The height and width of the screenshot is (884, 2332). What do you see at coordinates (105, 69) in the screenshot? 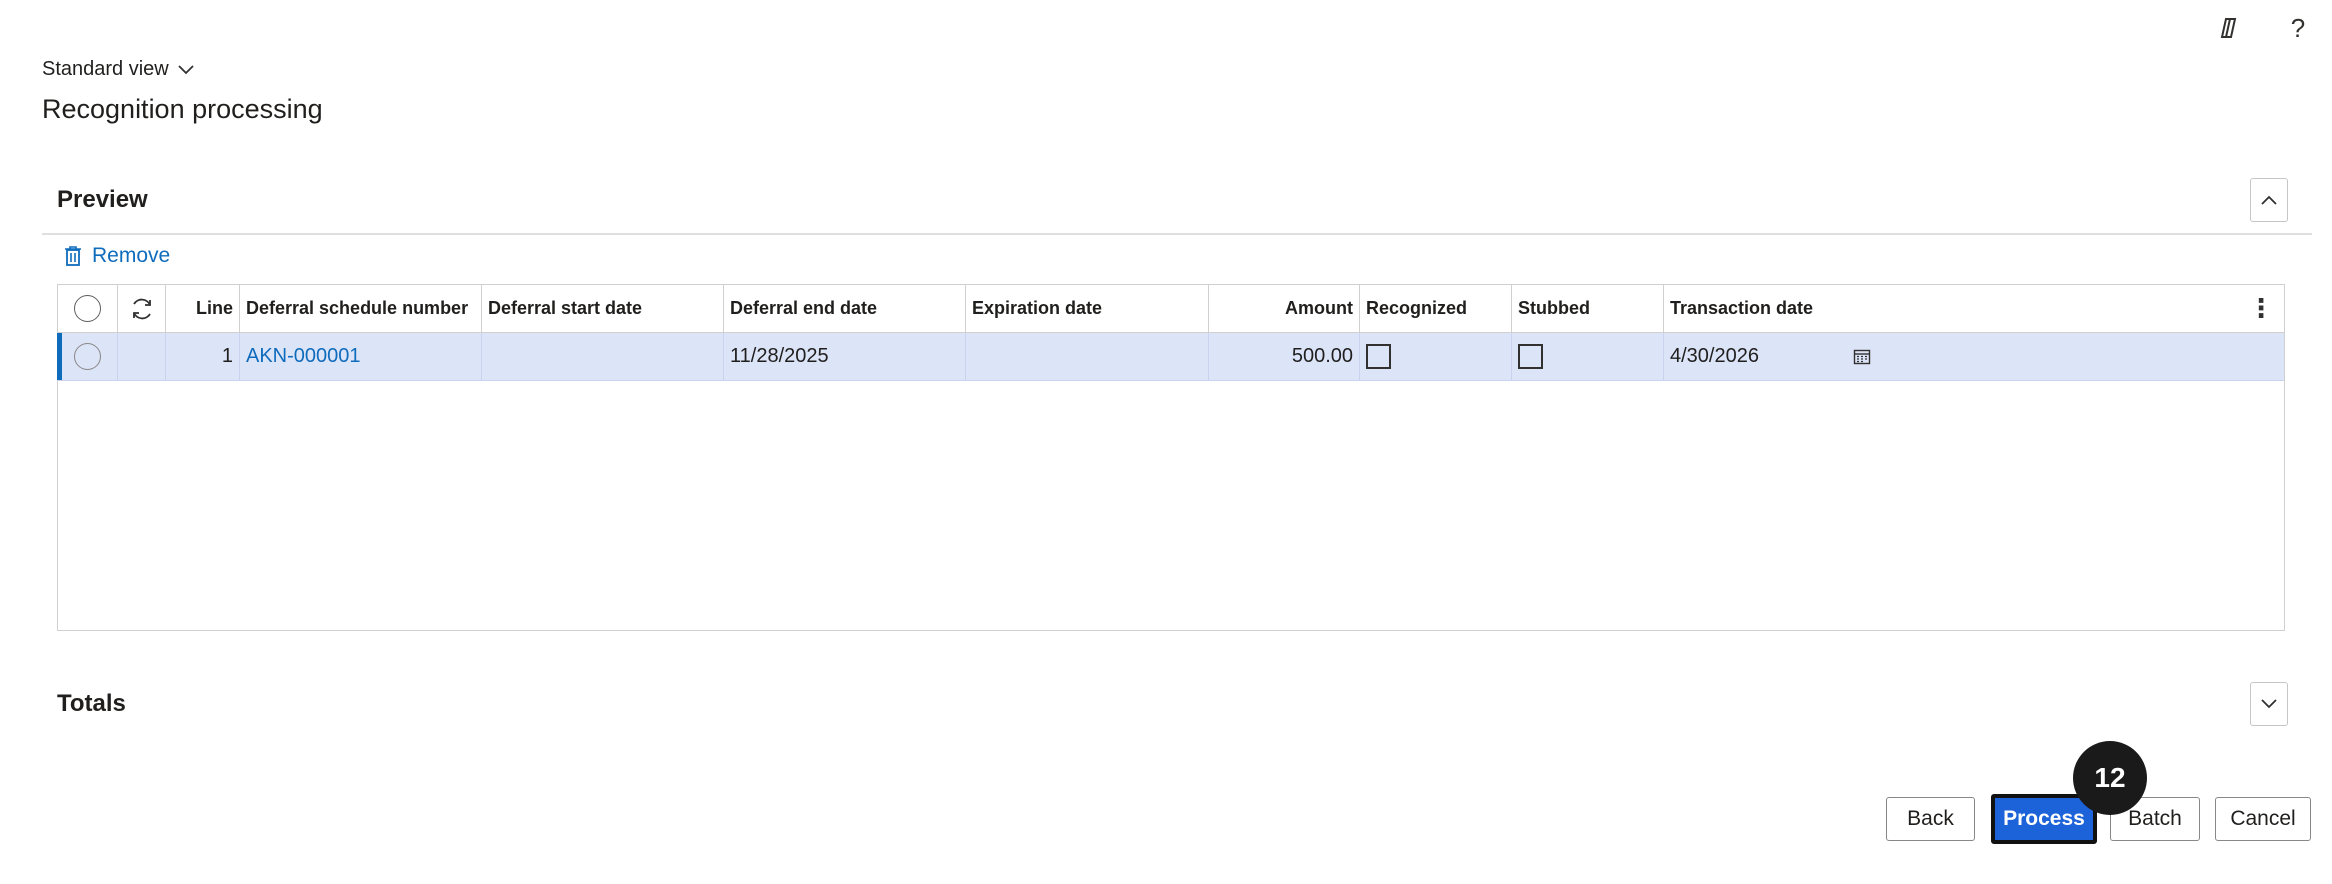
I see `view-selector-label: Standard view` at bounding box center [105, 69].